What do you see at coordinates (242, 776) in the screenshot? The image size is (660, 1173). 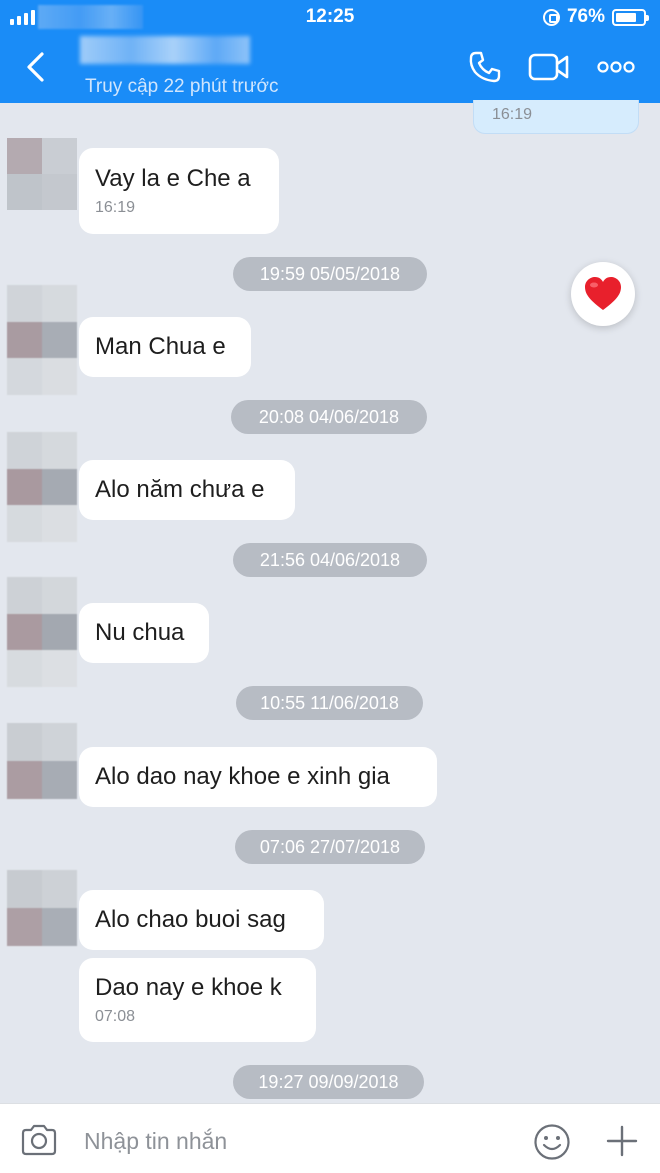 I see `message-text: Alo dao nay khoe e xinh gia` at bounding box center [242, 776].